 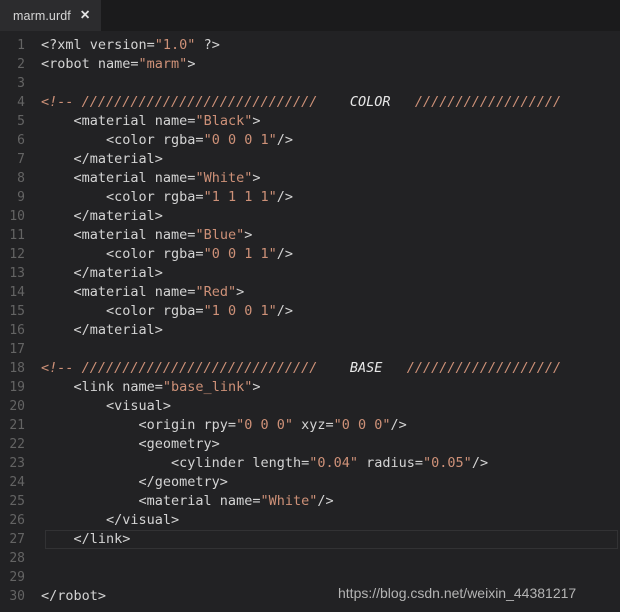 I want to click on tab-bar-empty-space, so click(x=360, y=15).